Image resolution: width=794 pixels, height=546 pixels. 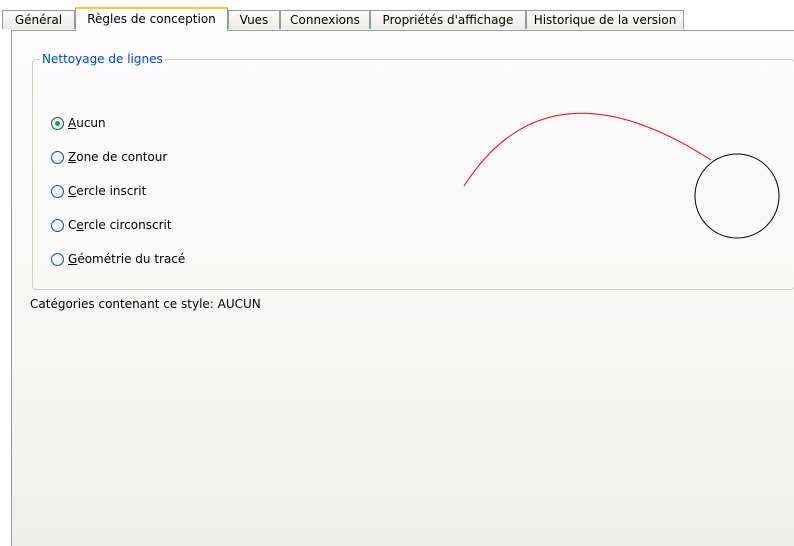 I want to click on radio-trace-geometry-label: Géométrie du tracé, so click(x=126, y=259).